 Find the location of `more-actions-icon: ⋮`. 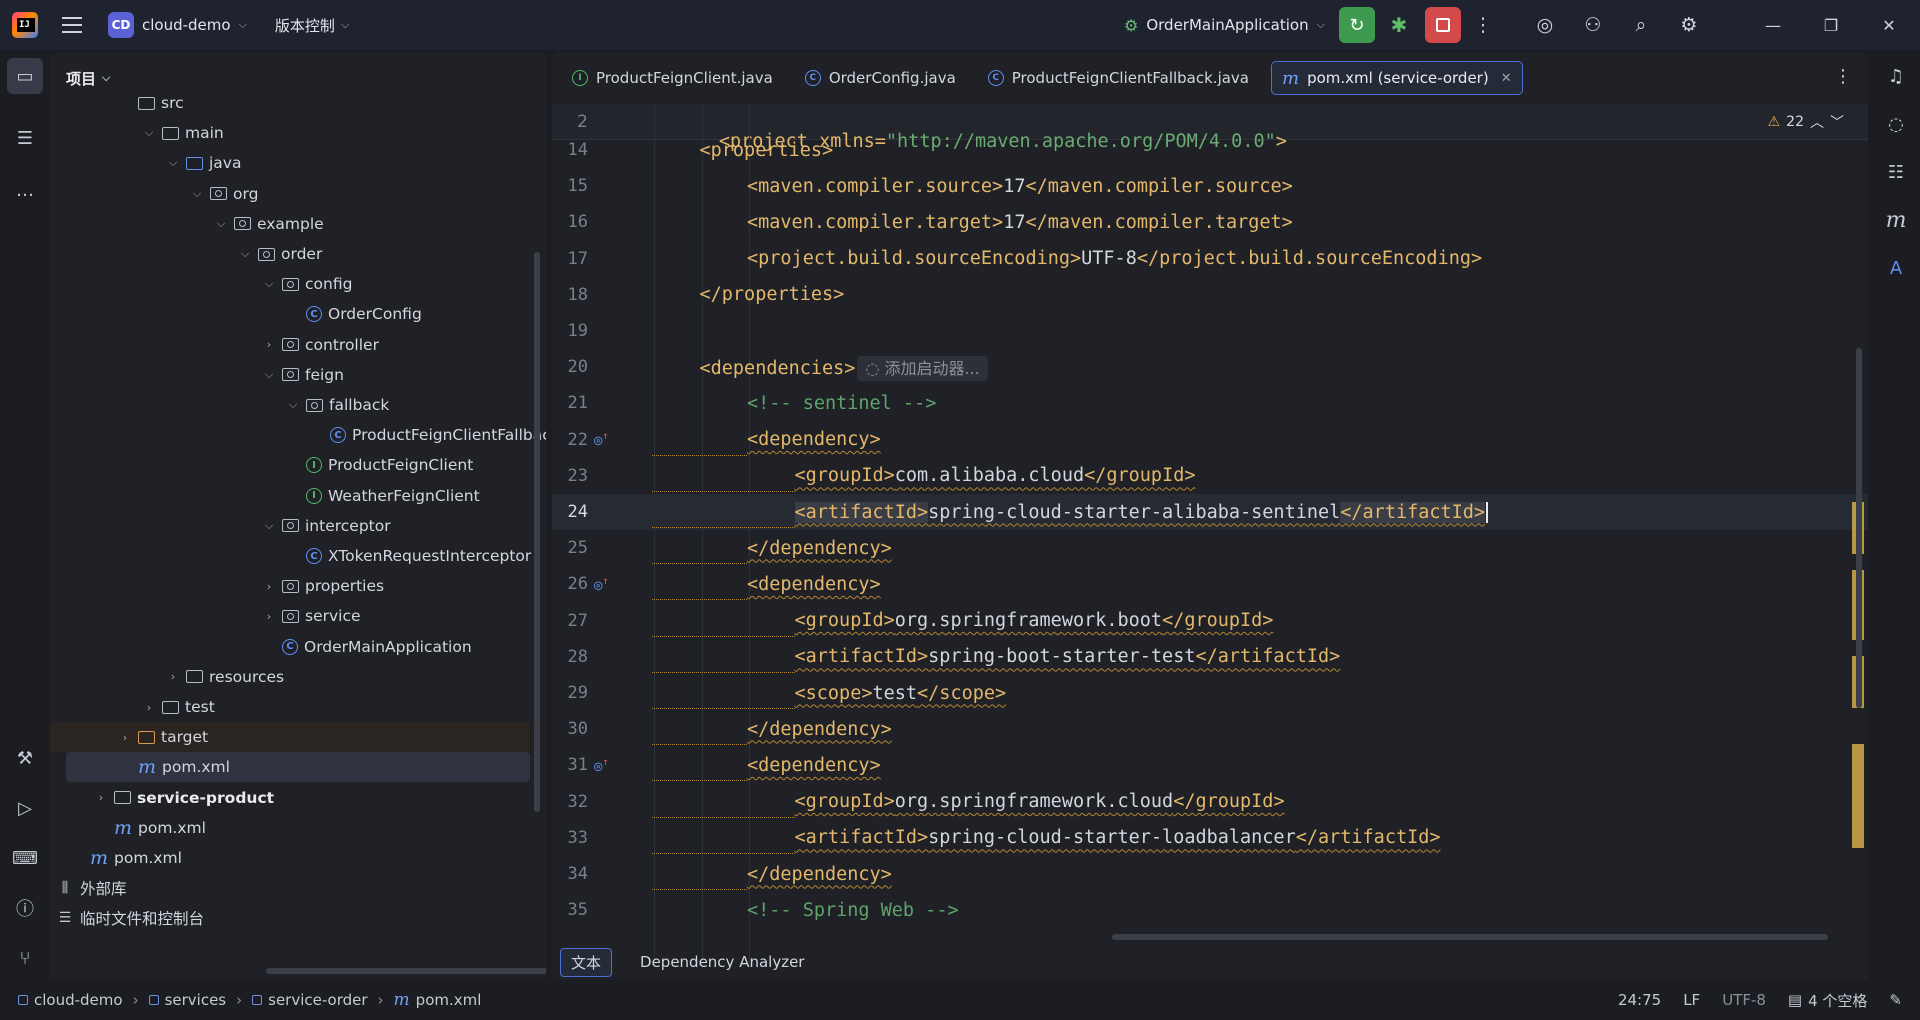

more-actions-icon: ⋮ is located at coordinates (1483, 25).